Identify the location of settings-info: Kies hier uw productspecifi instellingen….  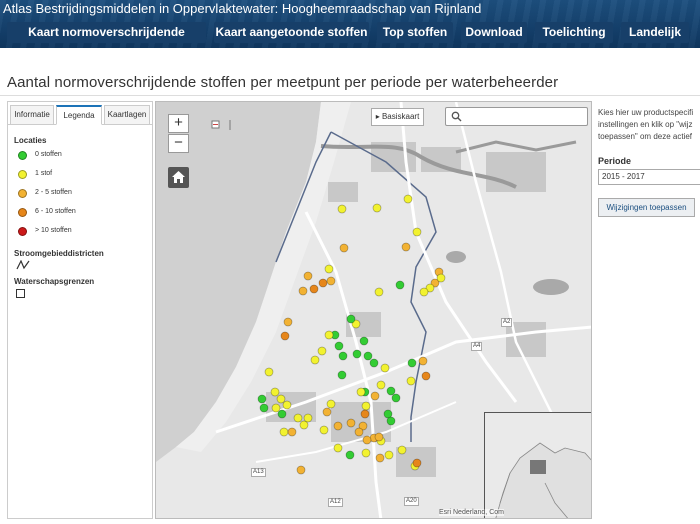
(649, 125).